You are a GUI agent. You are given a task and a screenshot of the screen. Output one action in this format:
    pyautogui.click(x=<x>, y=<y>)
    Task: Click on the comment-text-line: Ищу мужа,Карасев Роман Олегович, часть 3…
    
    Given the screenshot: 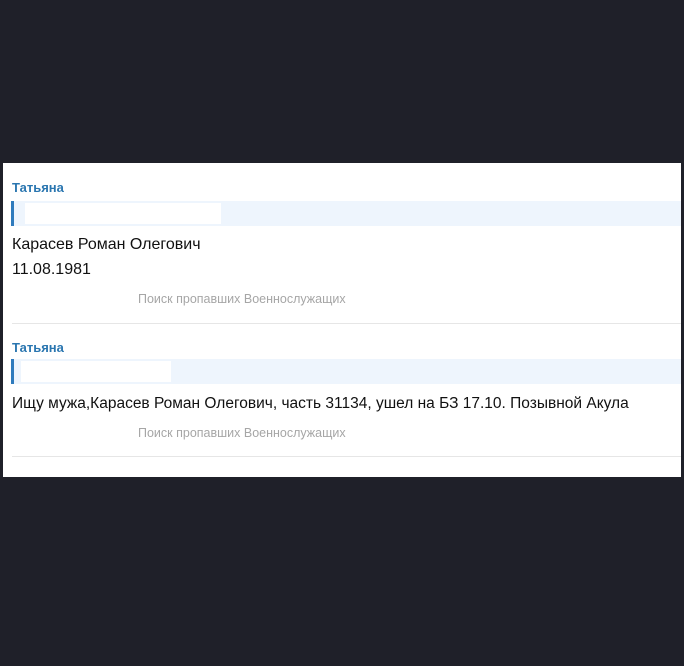 What is the action you would take?
    pyautogui.click(x=320, y=403)
    